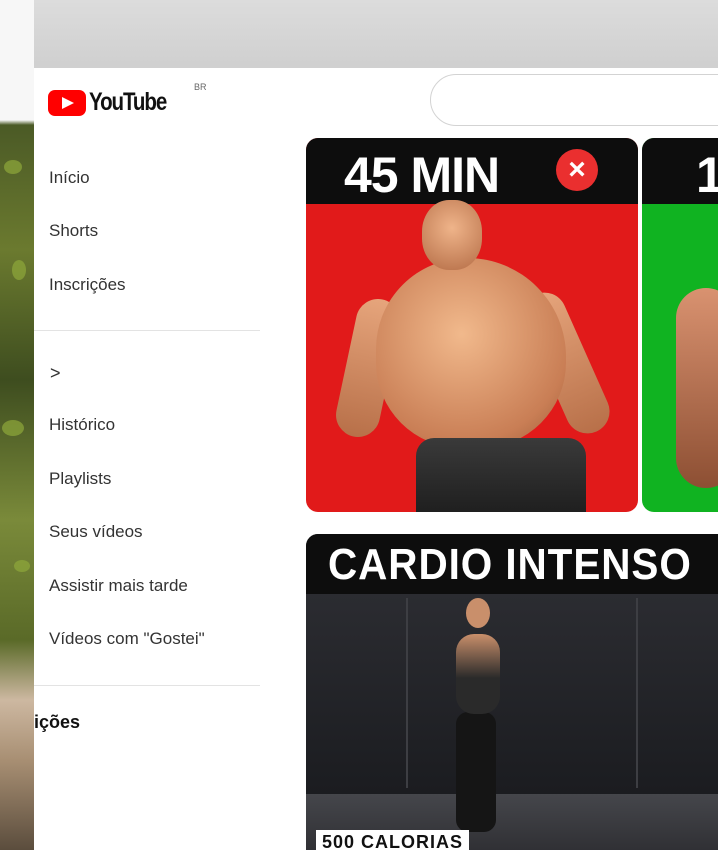  I want to click on sidebar-item-shorts: Shorts, so click(73, 231).